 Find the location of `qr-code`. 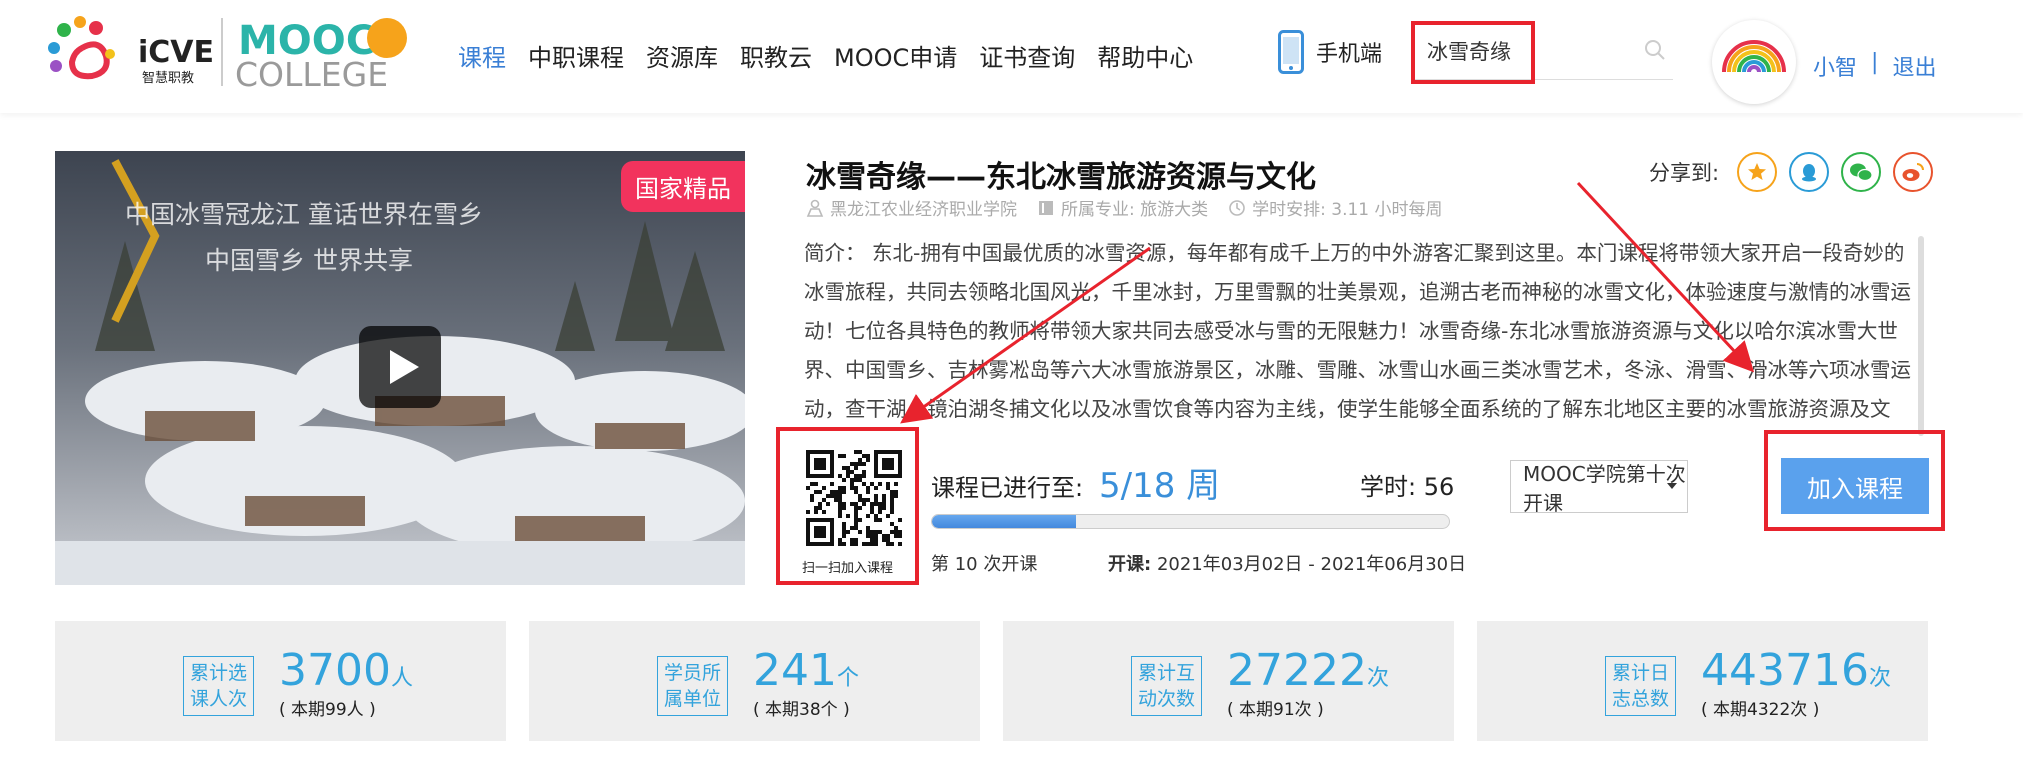

qr-code is located at coordinates (854, 498).